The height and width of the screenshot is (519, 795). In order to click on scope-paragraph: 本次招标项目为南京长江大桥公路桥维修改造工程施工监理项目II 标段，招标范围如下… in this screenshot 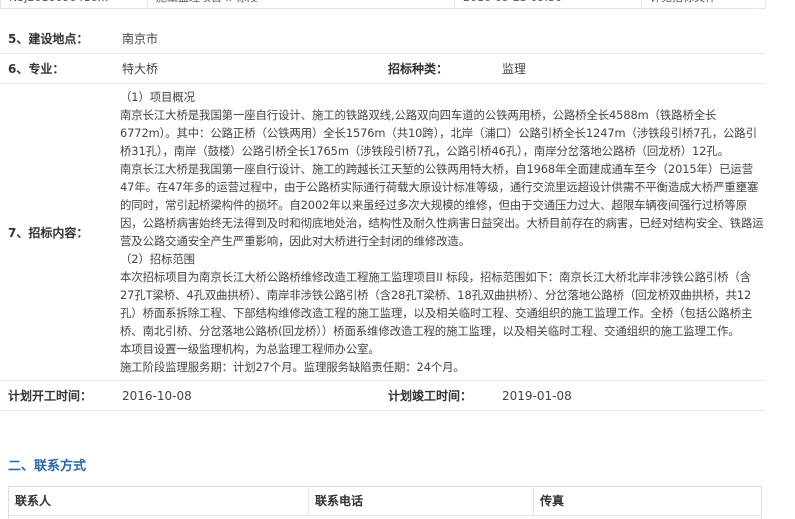, I will do `click(436, 304)`.